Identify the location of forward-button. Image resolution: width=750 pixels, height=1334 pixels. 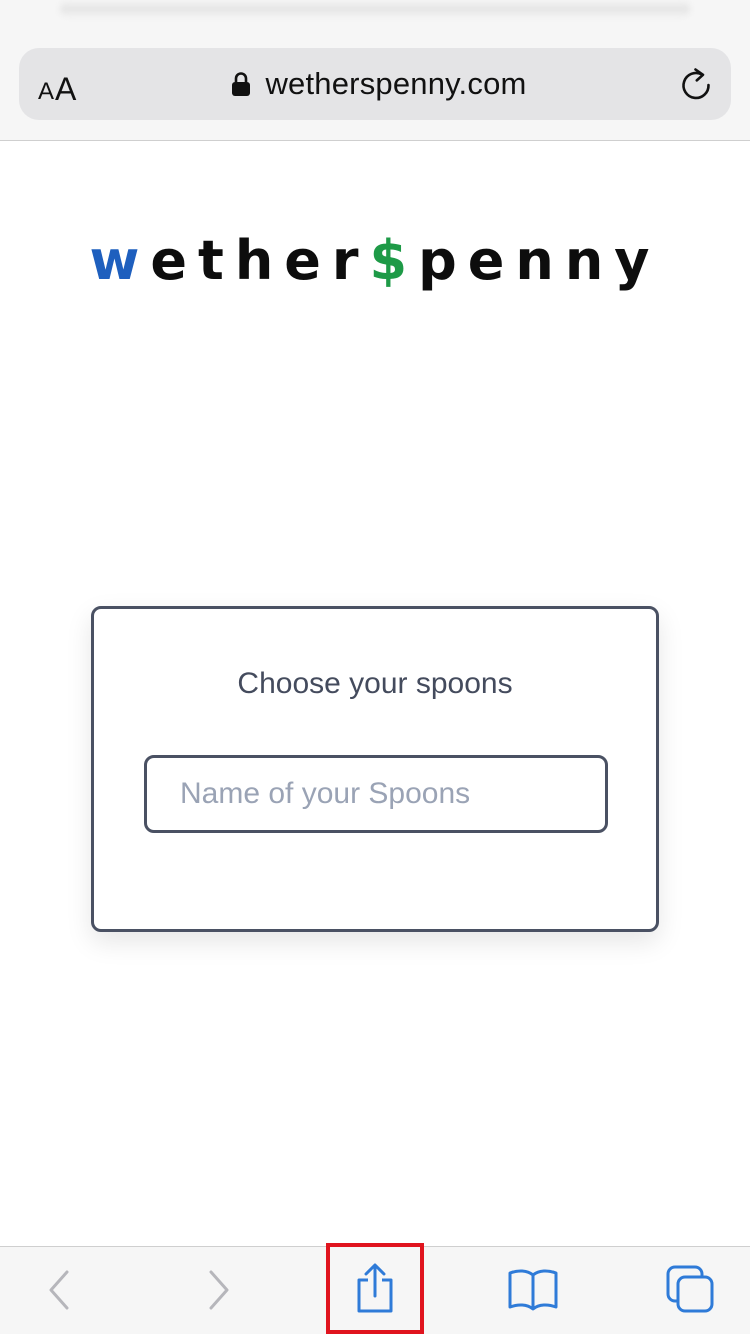
(219, 1290).